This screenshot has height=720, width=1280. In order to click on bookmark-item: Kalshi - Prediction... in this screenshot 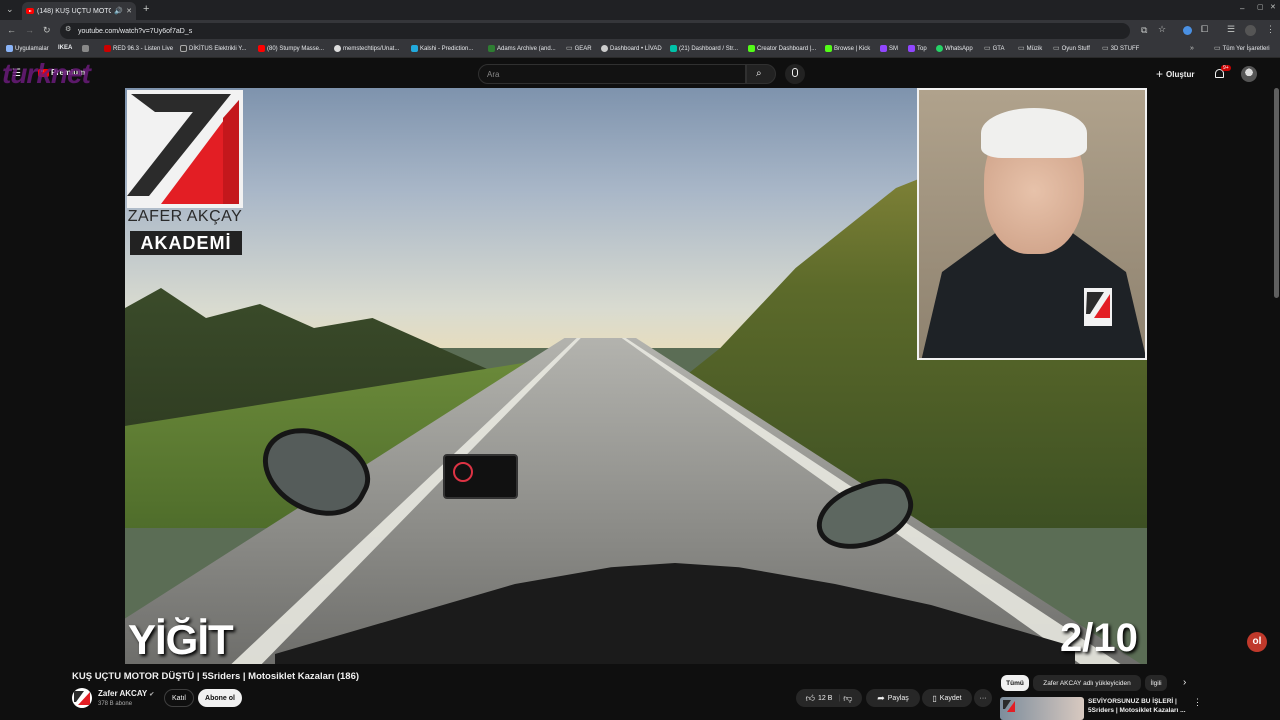, I will do `click(442, 48)`.